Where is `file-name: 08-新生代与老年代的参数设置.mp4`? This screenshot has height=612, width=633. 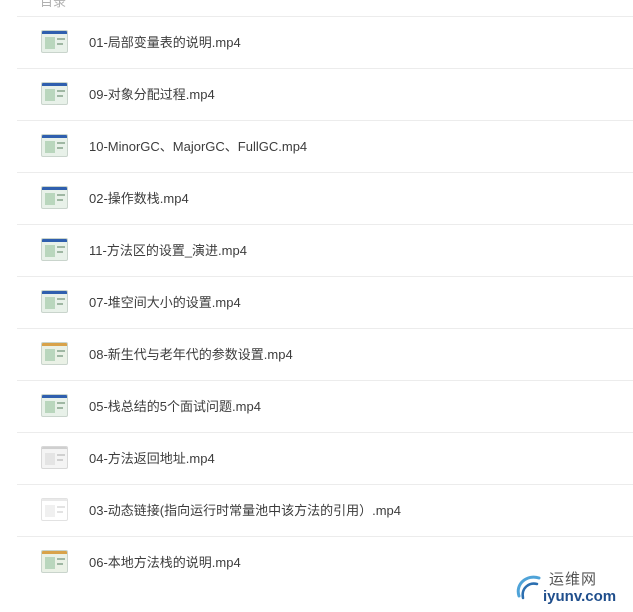
file-name: 08-新生代与老年代的参数设置.mp4 is located at coordinates (191, 354).